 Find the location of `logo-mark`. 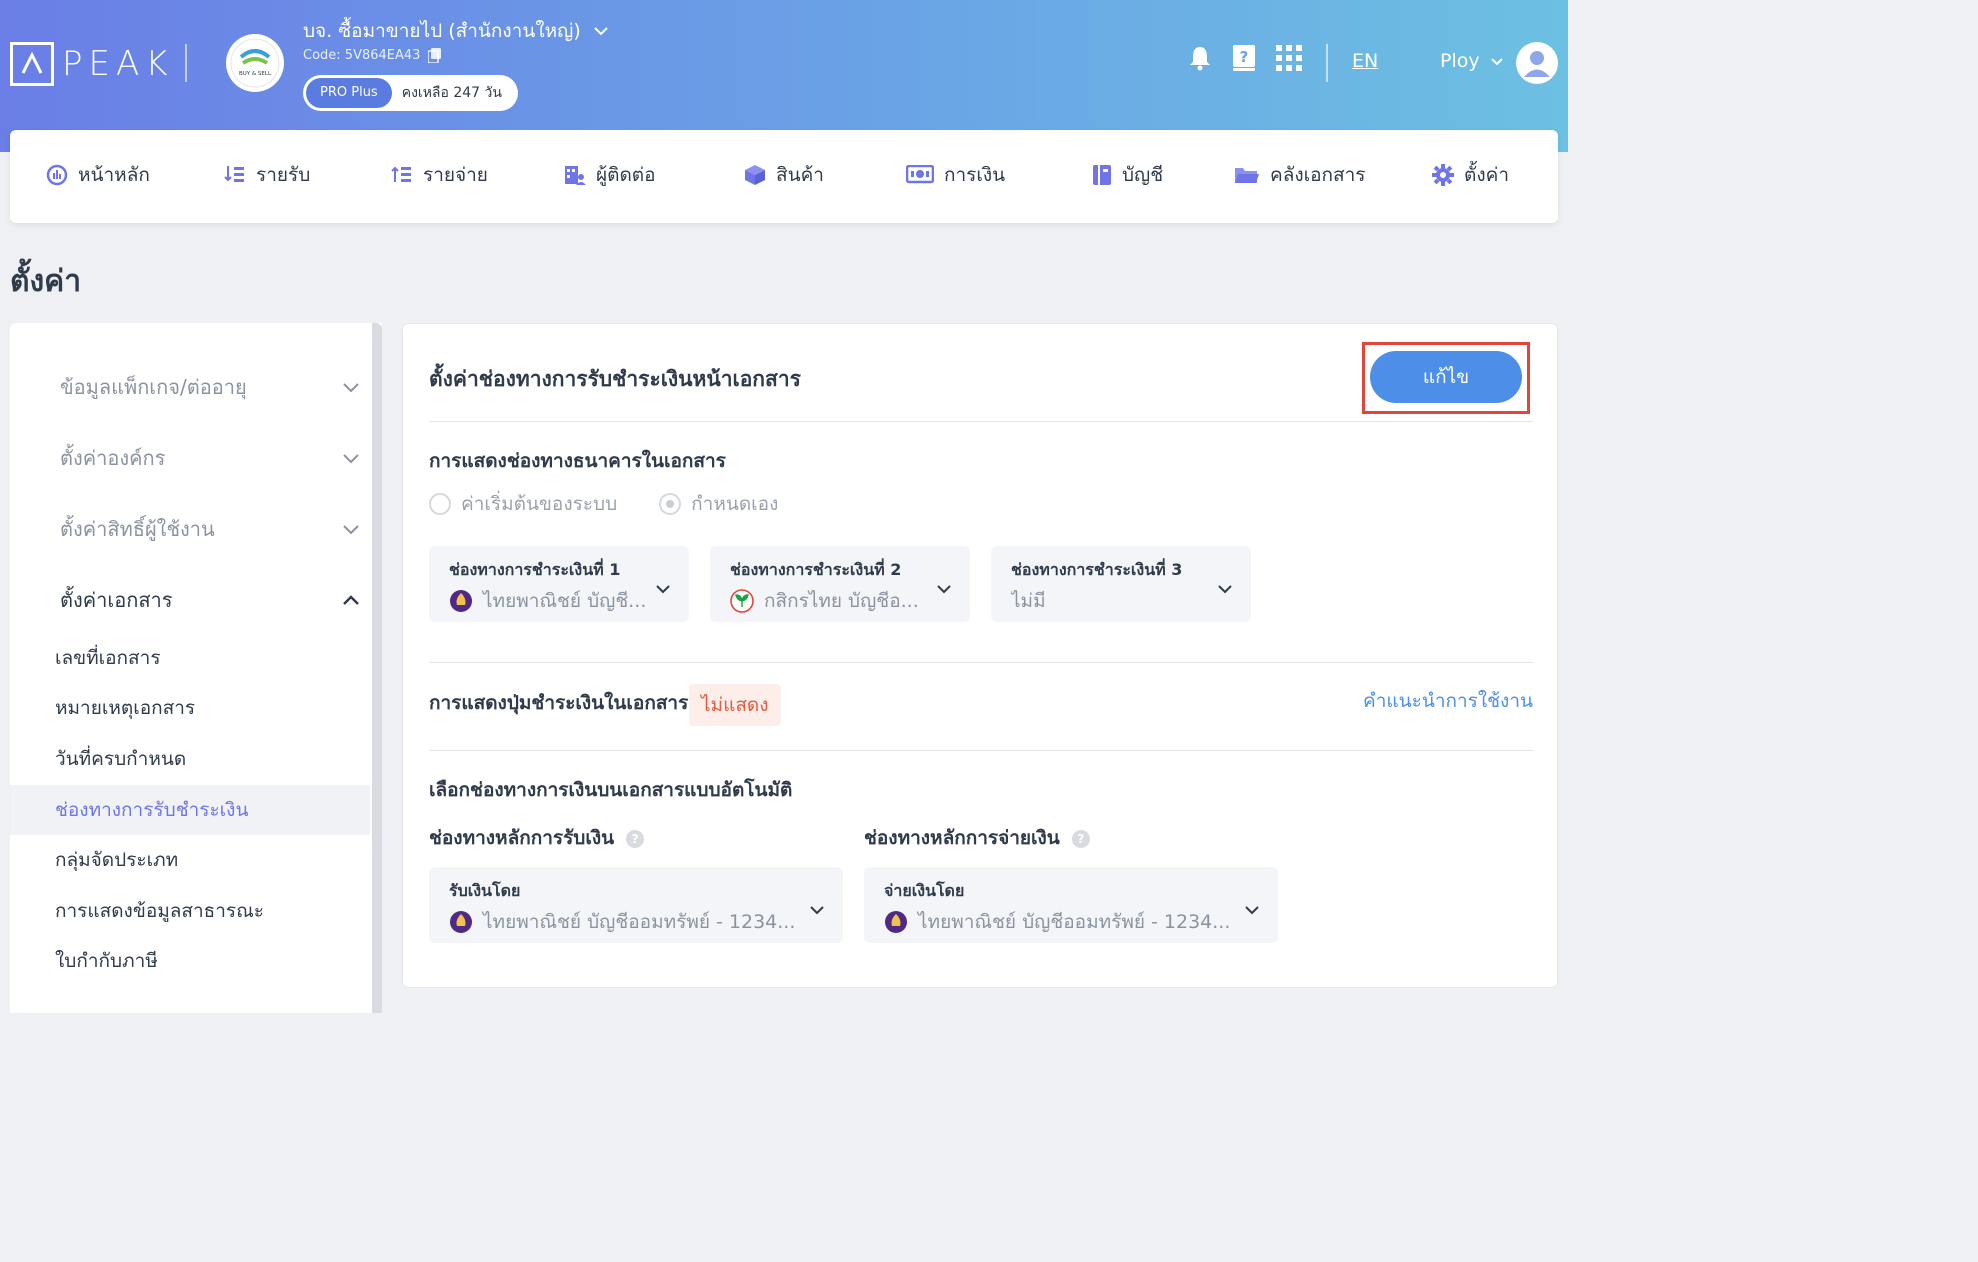

logo-mark is located at coordinates (32, 64).